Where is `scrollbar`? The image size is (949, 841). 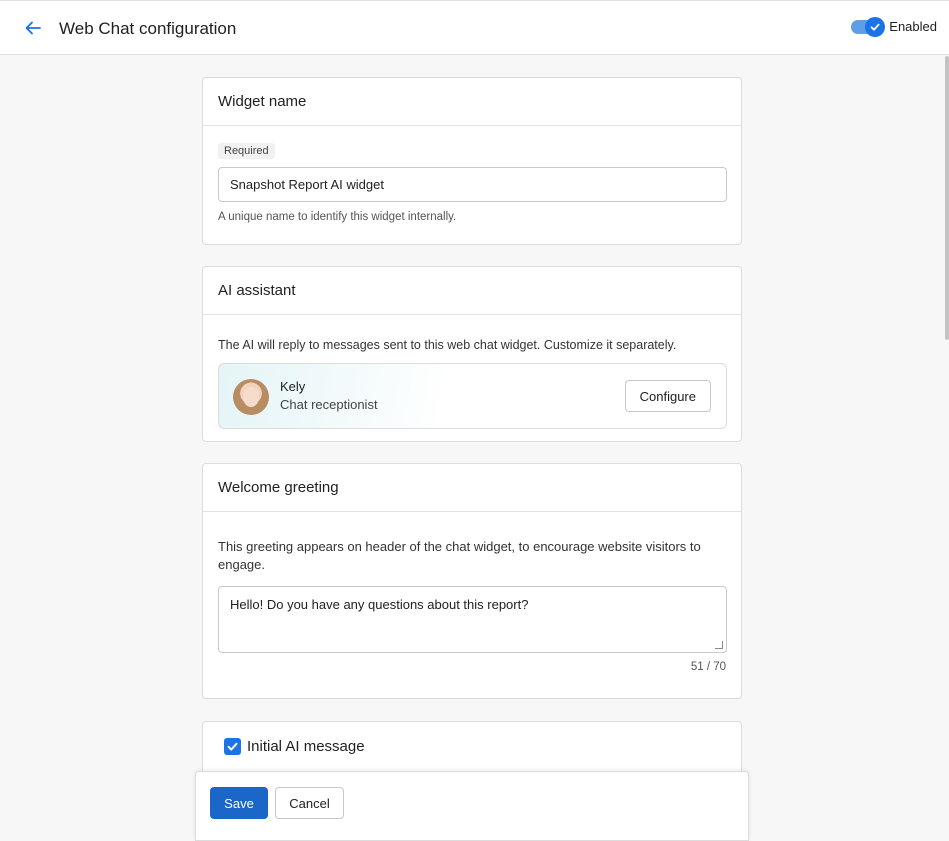 scrollbar is located at coordinates (947, 198).